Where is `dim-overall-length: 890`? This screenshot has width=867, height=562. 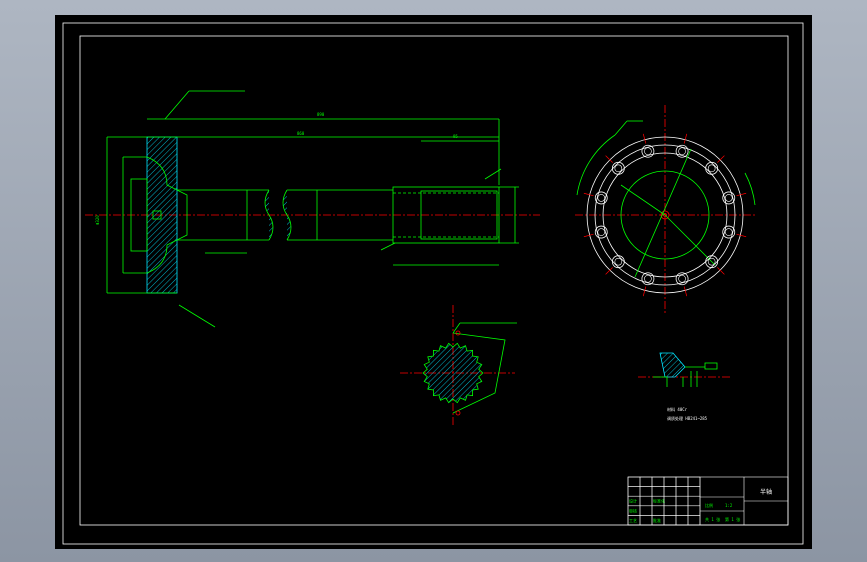
dim-overall-length: 890 is located at coordinates (321, 114).